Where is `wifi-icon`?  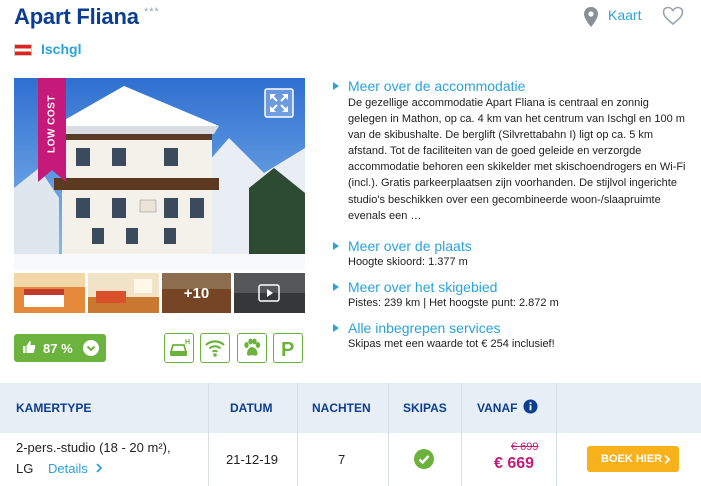
wifi-icon is located at coordinates (215, 348).